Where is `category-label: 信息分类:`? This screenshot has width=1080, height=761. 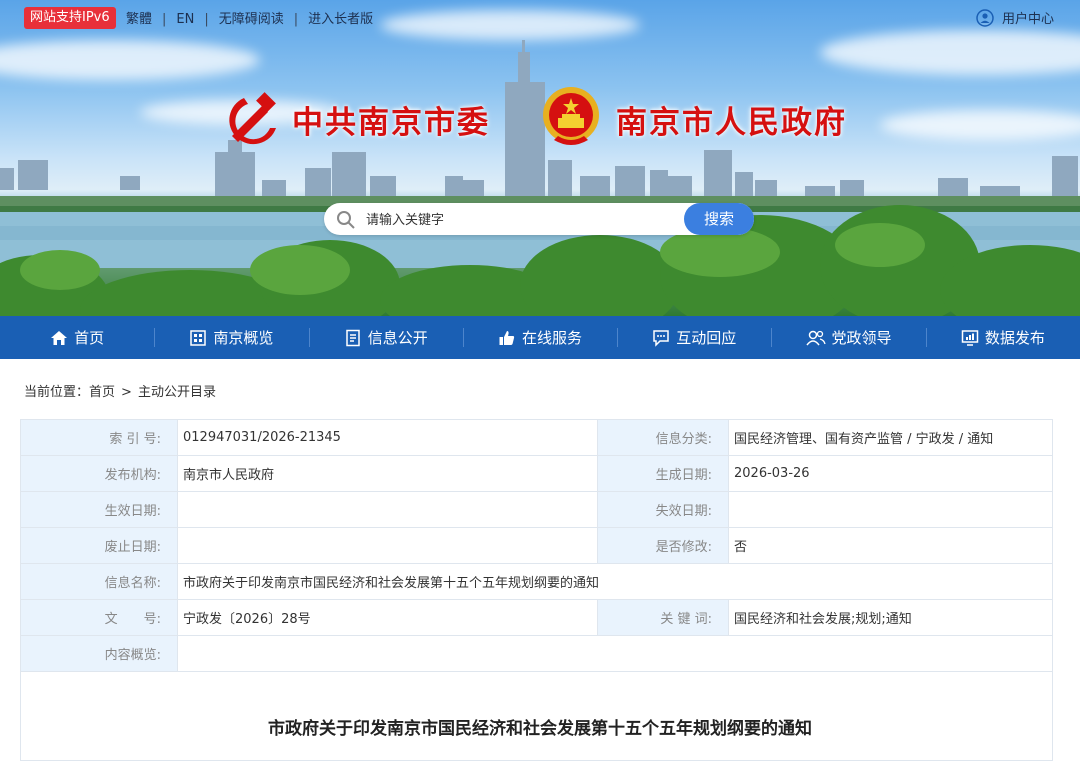 category-label: 信息分类: is located at coordinates (663, 437).